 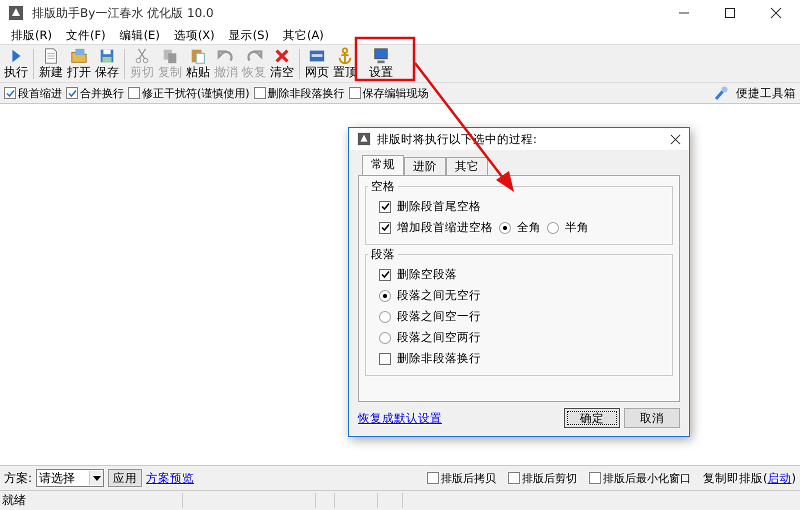 I want to click on highlight-frame, so click(x=385, y=59).